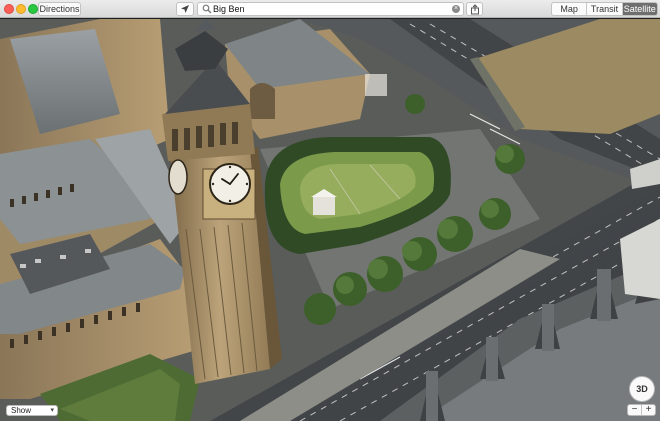  What do you see at coordinates (207, 9) in the screenshot?
I see `magnifier-icon` at bounding box center [207, 9].